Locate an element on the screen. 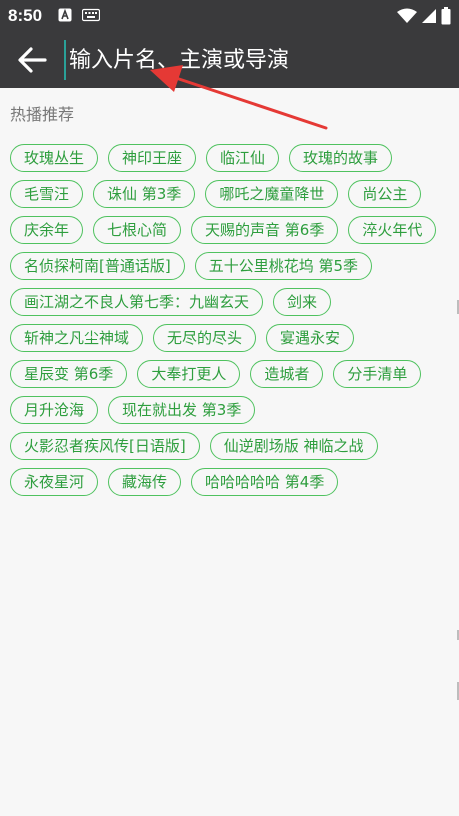  text-notification-icon is located at coordinates (65, 15).